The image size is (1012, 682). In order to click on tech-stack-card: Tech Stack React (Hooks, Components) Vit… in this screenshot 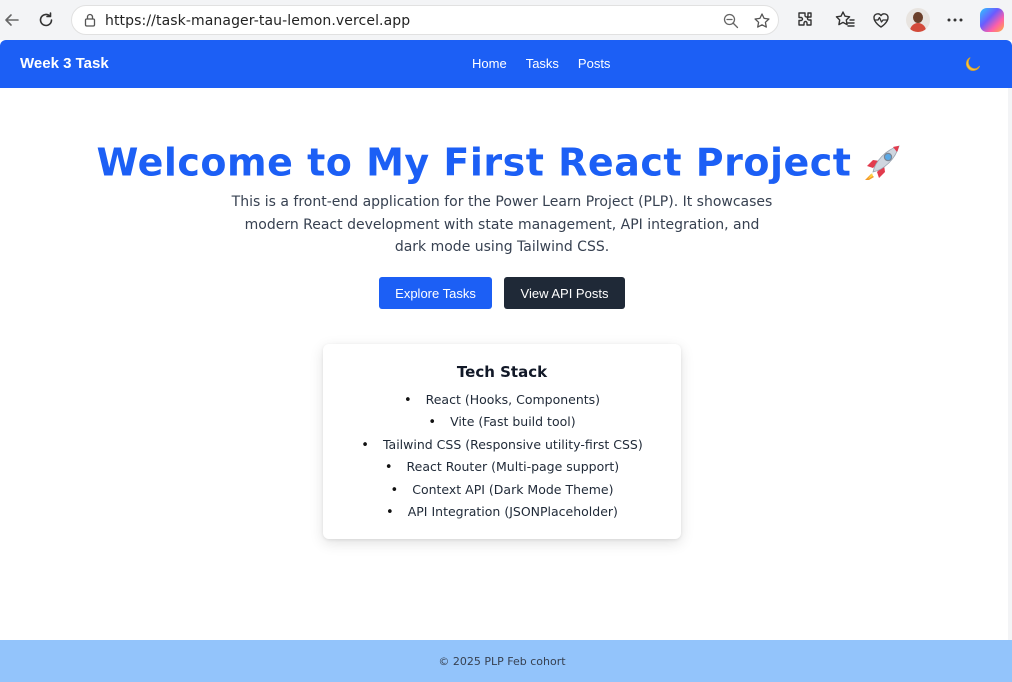, I will do `click(502, 441)`.